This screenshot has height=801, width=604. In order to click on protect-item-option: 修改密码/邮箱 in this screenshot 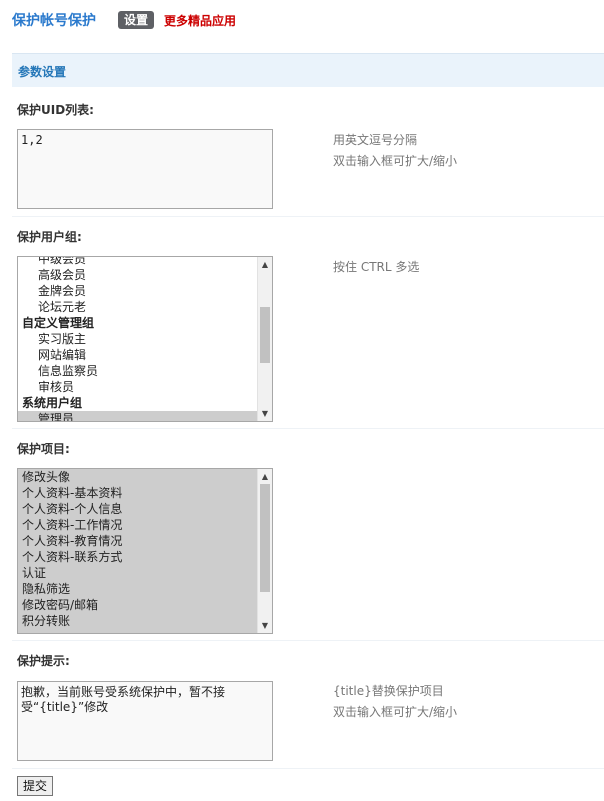, I will do `click(137, 605)`.